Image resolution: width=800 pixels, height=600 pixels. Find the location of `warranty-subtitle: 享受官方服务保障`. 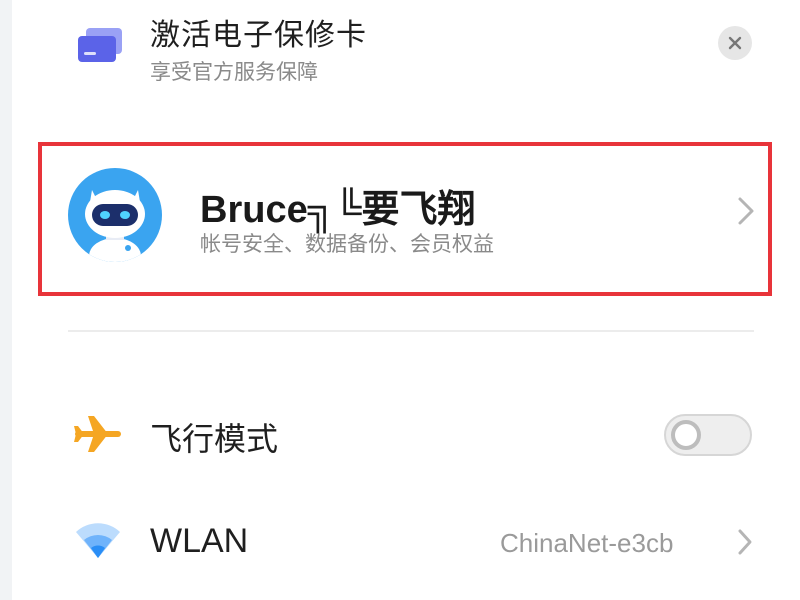

warranty-subtitle: 享受官方服务保障 is located at coordinates (234, 72).